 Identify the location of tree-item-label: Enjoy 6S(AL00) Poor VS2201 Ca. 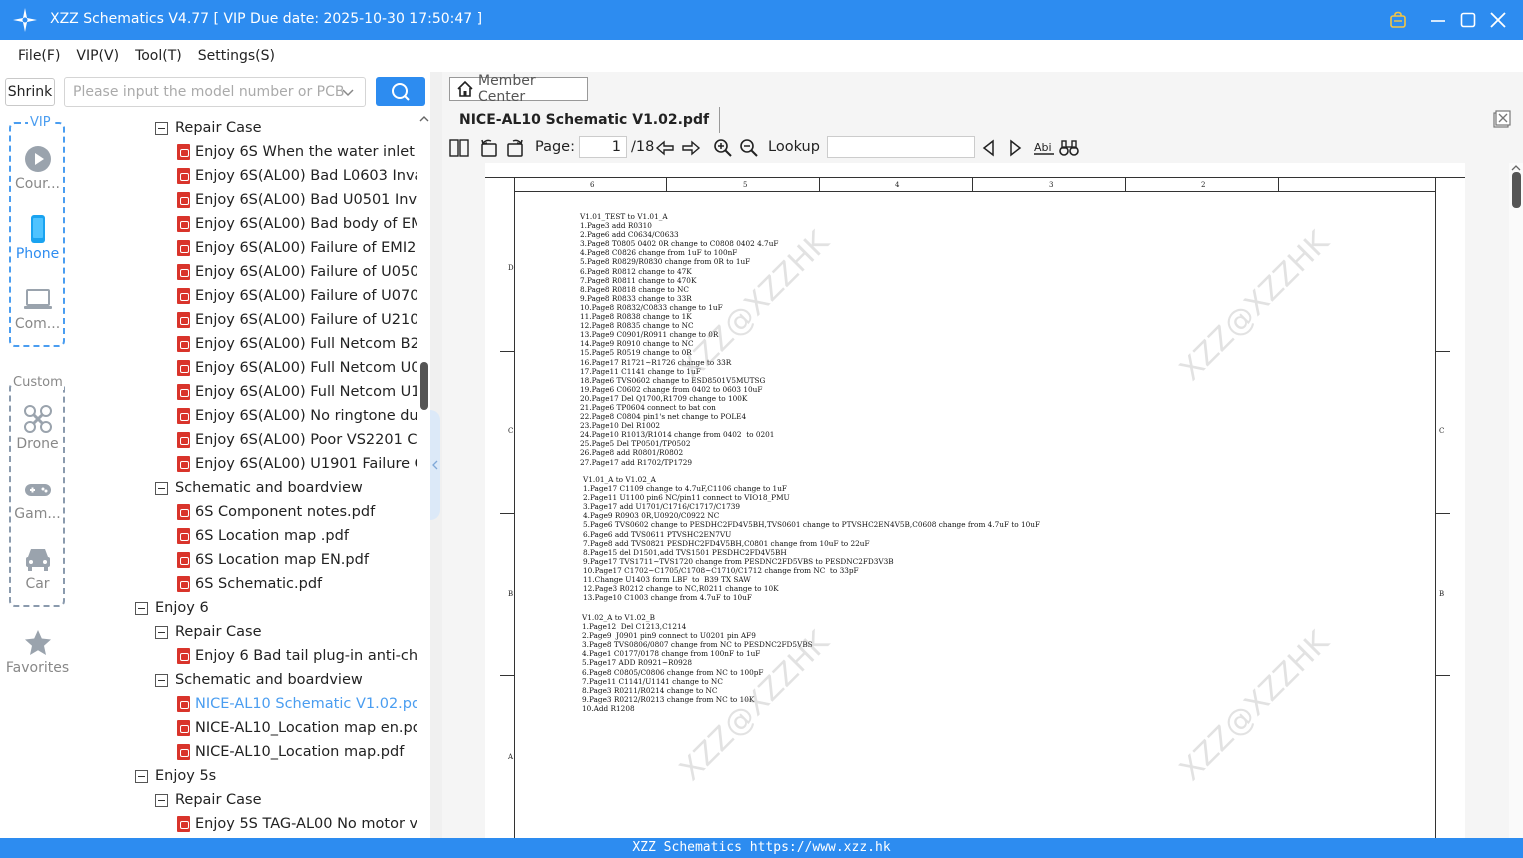
(306, 440).